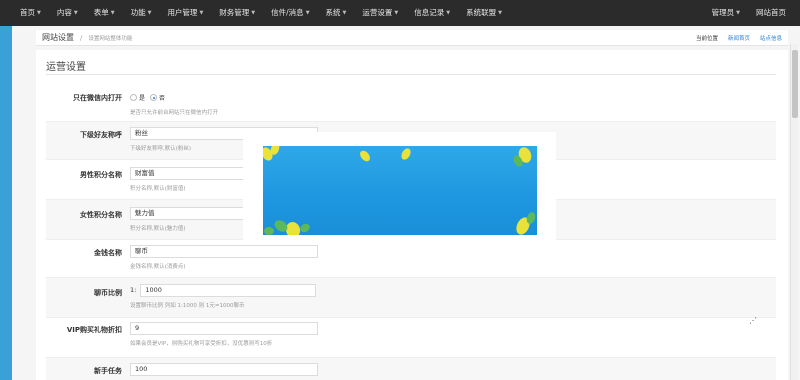 This screenshot has width=800, height=380. What do you see at coordinates (794, 212) in the screenshot?
I see `page-scrollbar` at bounding box center [794, 212].